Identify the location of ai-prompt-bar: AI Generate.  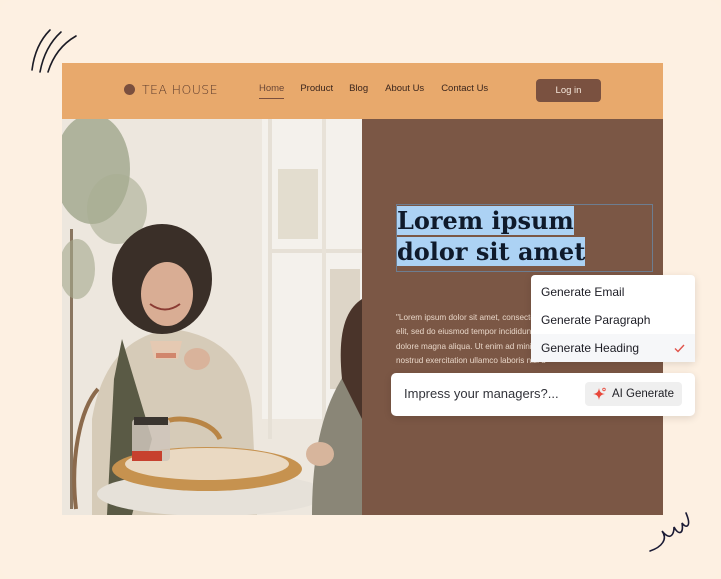
(543, 394).